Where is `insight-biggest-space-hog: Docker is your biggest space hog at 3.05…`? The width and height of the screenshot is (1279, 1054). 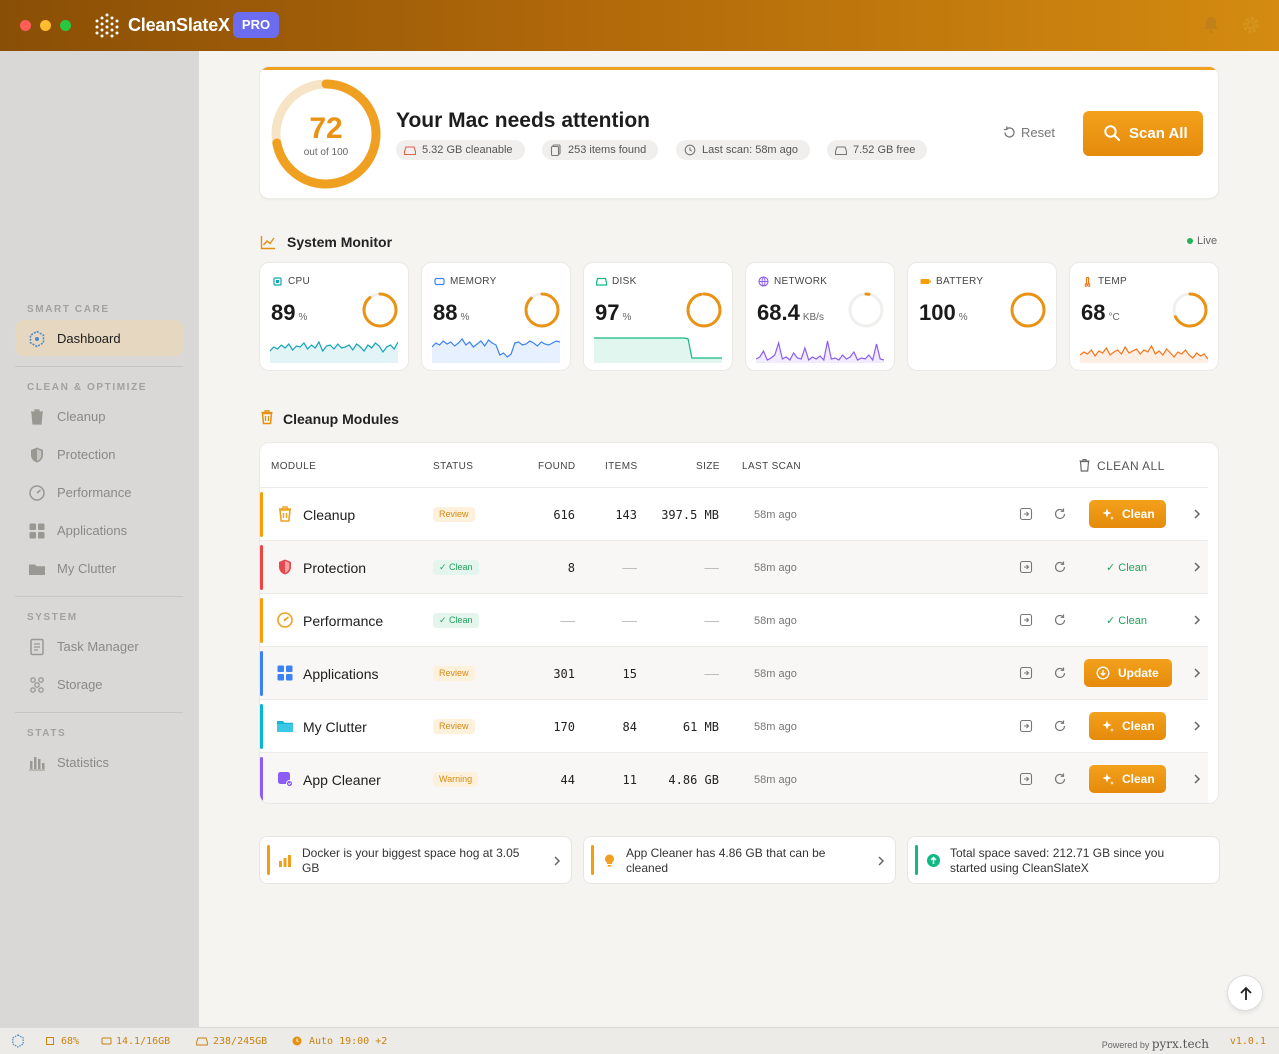 insight-biggest-space-hog: Docker is your biggest space hog at 3.05… is located at coordinates (415, 860).